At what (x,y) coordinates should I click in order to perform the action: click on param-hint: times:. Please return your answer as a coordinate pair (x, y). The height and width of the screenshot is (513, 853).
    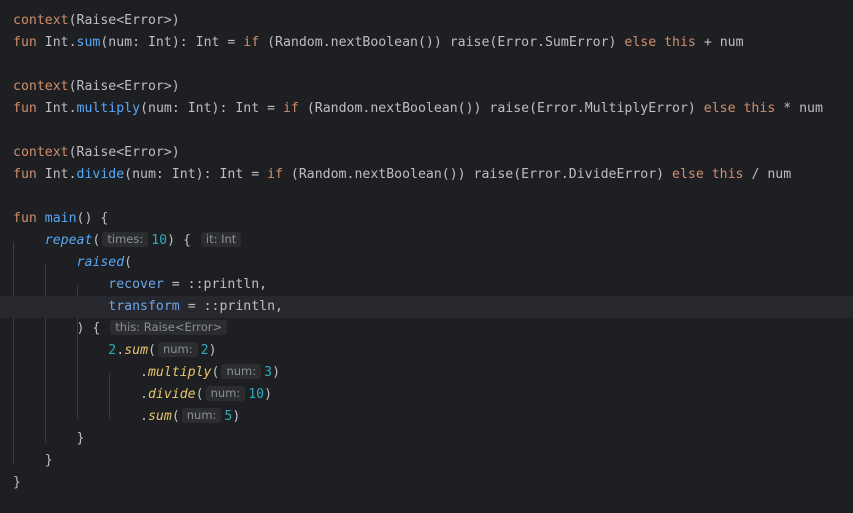
    Looking at the image, I should click on (125, 239).